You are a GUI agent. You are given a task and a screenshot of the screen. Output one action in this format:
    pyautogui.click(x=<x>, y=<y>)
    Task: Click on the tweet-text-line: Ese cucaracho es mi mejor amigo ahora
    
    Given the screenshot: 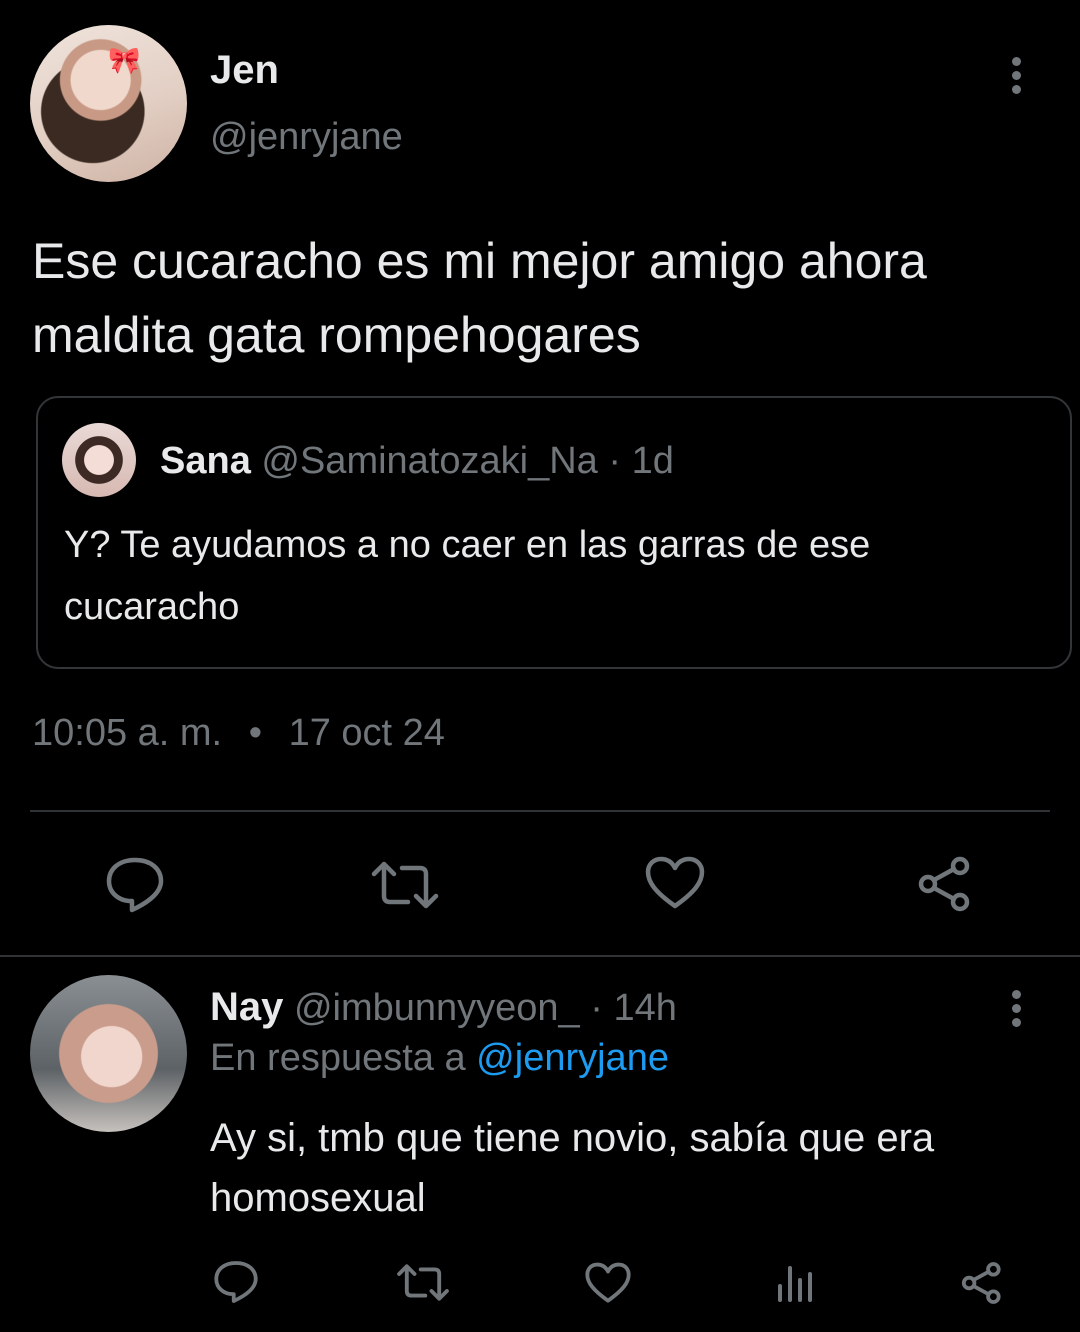 What is the action you would take?
    pyautogui.click(x=479, y=261)
    